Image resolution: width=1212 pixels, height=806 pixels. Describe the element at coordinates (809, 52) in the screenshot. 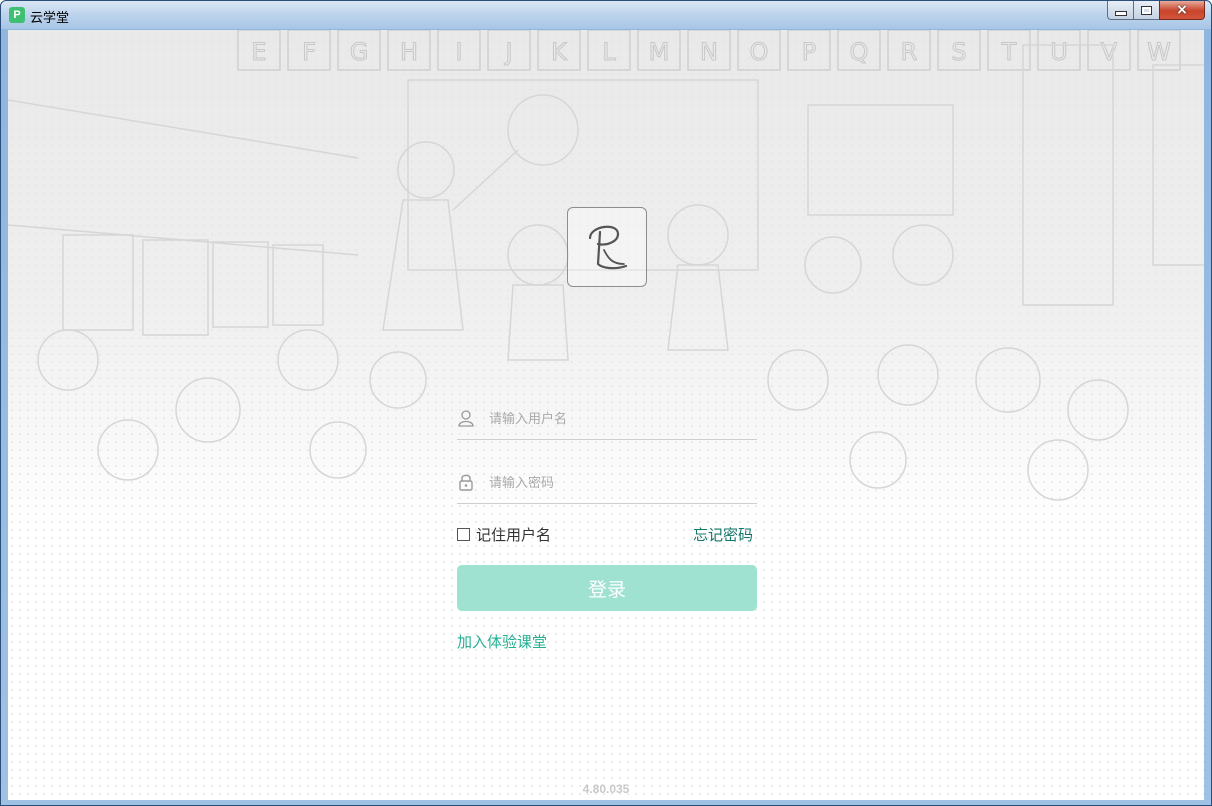

I see `alphabet-letter: P` at that location.